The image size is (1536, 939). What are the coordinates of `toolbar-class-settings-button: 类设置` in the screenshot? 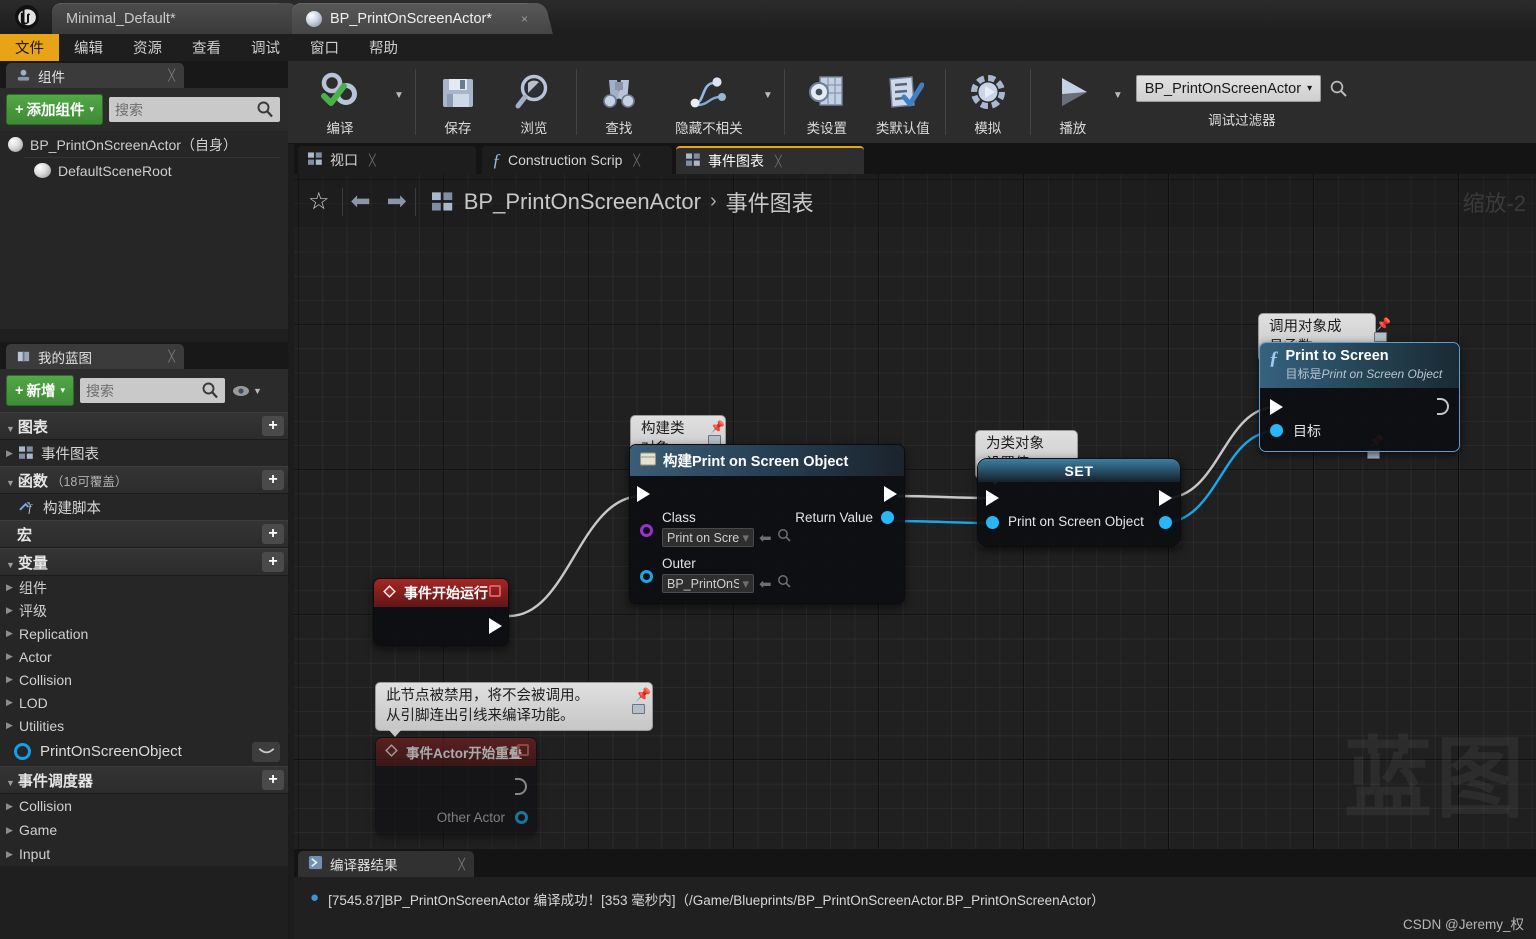 It's located at (827, 102).